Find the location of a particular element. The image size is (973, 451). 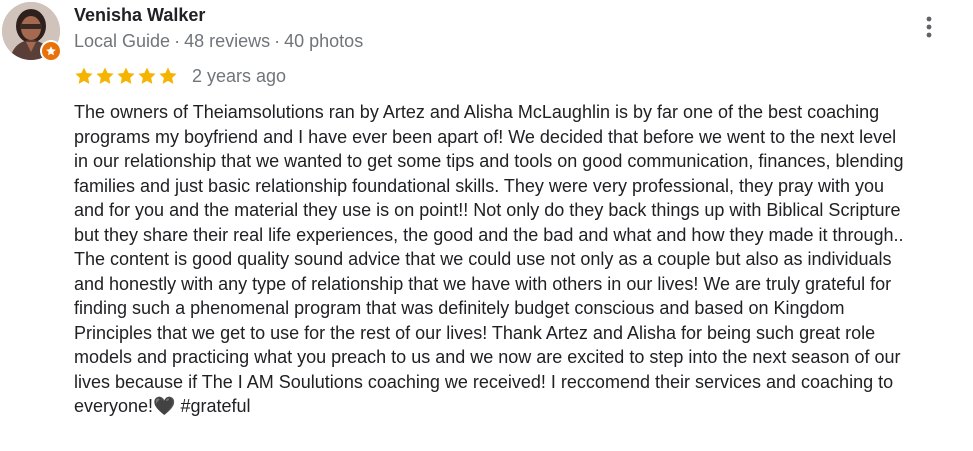

rating-row: 2 years ago is located at coordinates (180, 76).